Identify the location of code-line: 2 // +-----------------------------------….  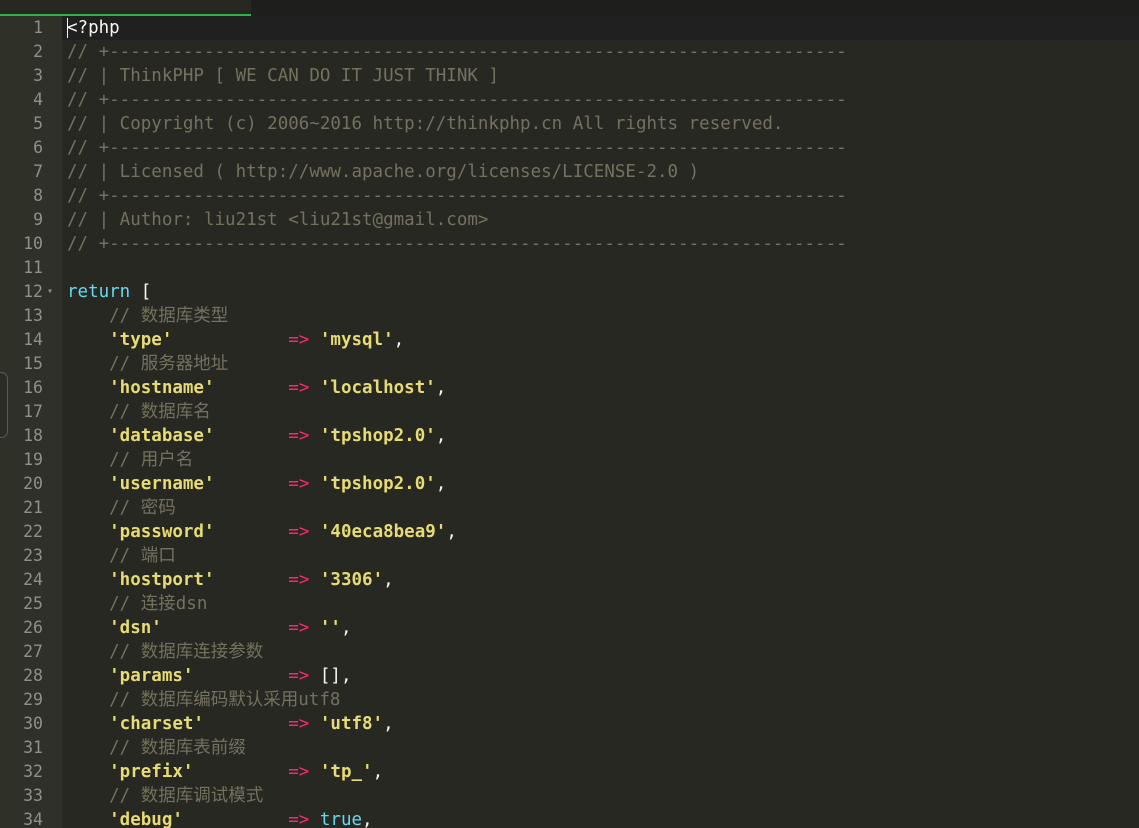
(569, 52).